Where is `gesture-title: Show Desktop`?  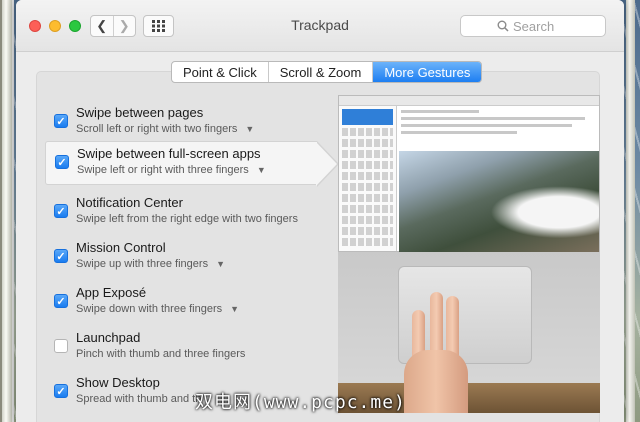 gesture-title: Show Desktop is located at coordinates (118, 382).